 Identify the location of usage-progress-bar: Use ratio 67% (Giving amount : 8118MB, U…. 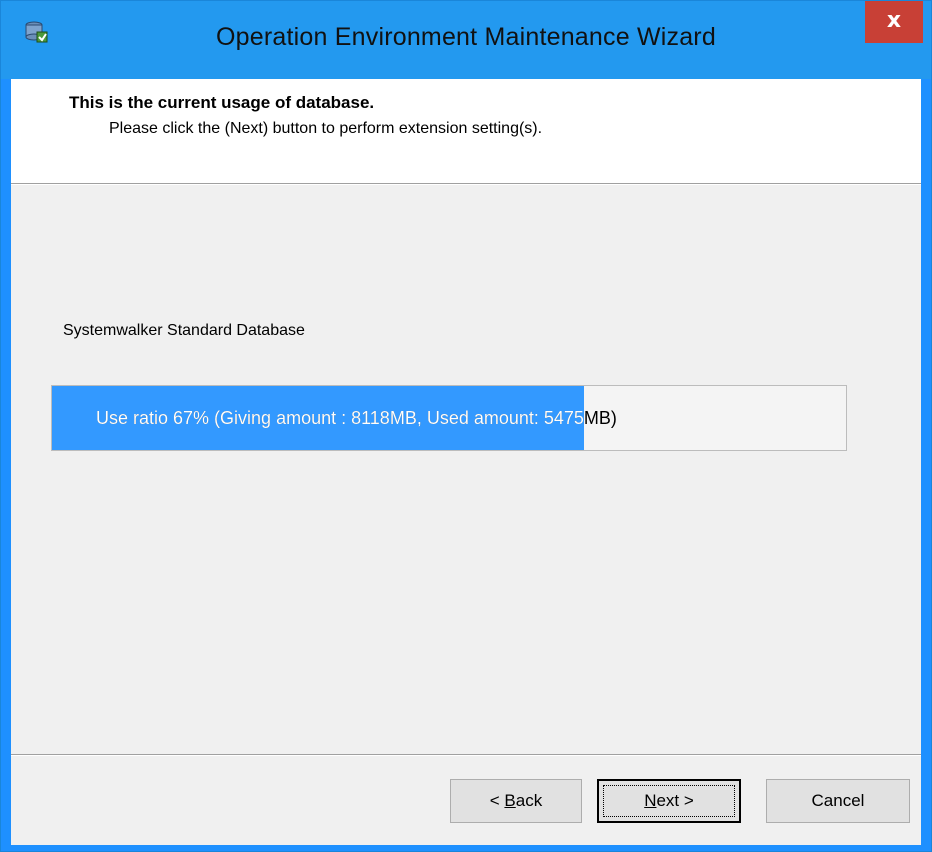
(449, 418).